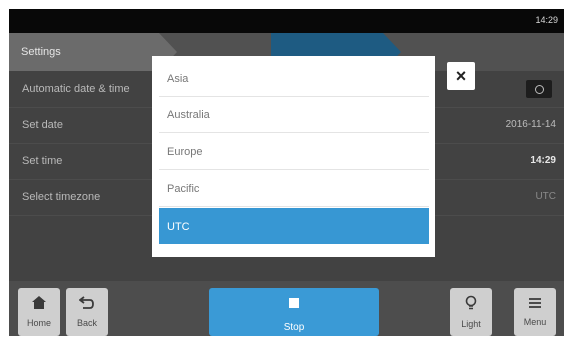 This screenshot has width=573, height=345. Describe the element at coordinates (39, 304) in the screenshot. I see `home-icon` at that location.